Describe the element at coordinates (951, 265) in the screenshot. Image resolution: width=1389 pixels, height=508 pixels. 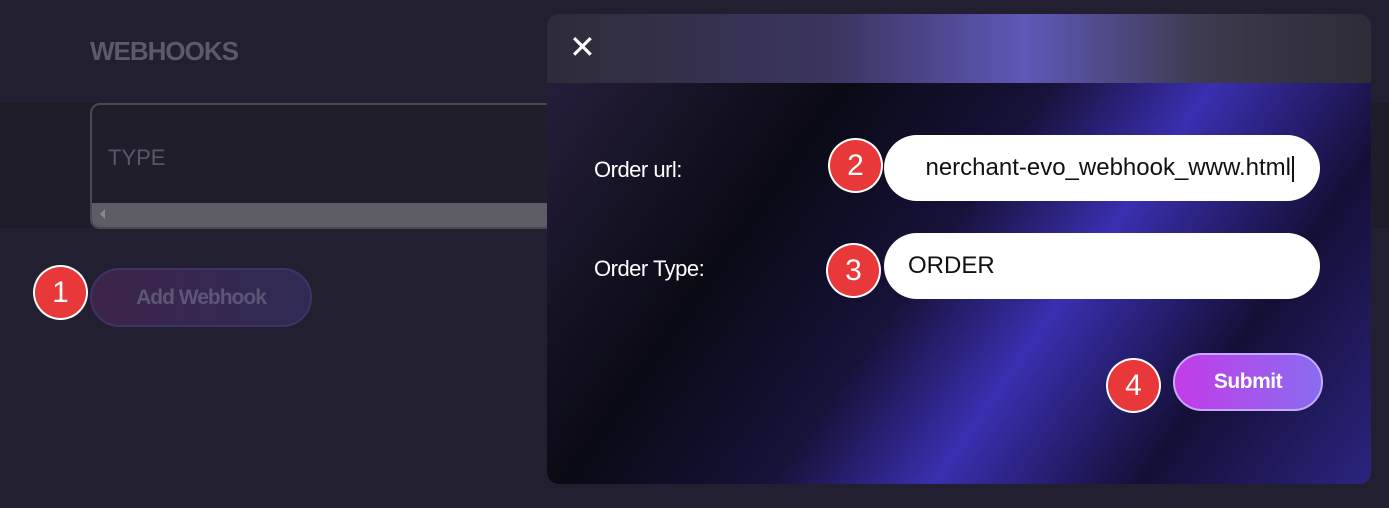
I see `order-type-value: ORDER` at that location.